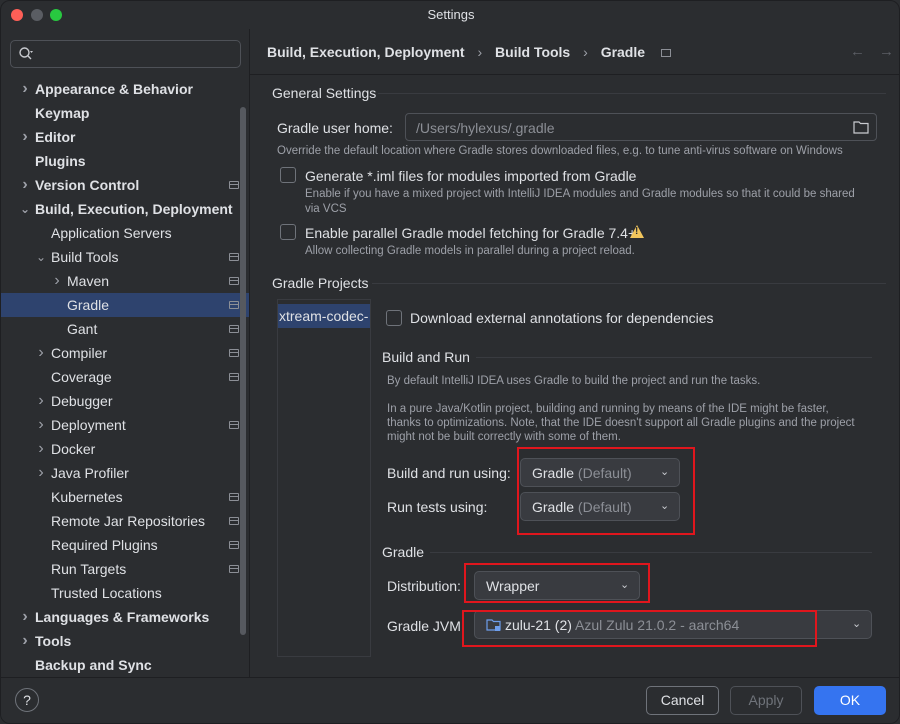 Image resolution: width=900 pixels, height=724 pixels. Describe the element at coordinates (889, 51) in the screenshot. I see `forward-arrow-icon: →` at that location.